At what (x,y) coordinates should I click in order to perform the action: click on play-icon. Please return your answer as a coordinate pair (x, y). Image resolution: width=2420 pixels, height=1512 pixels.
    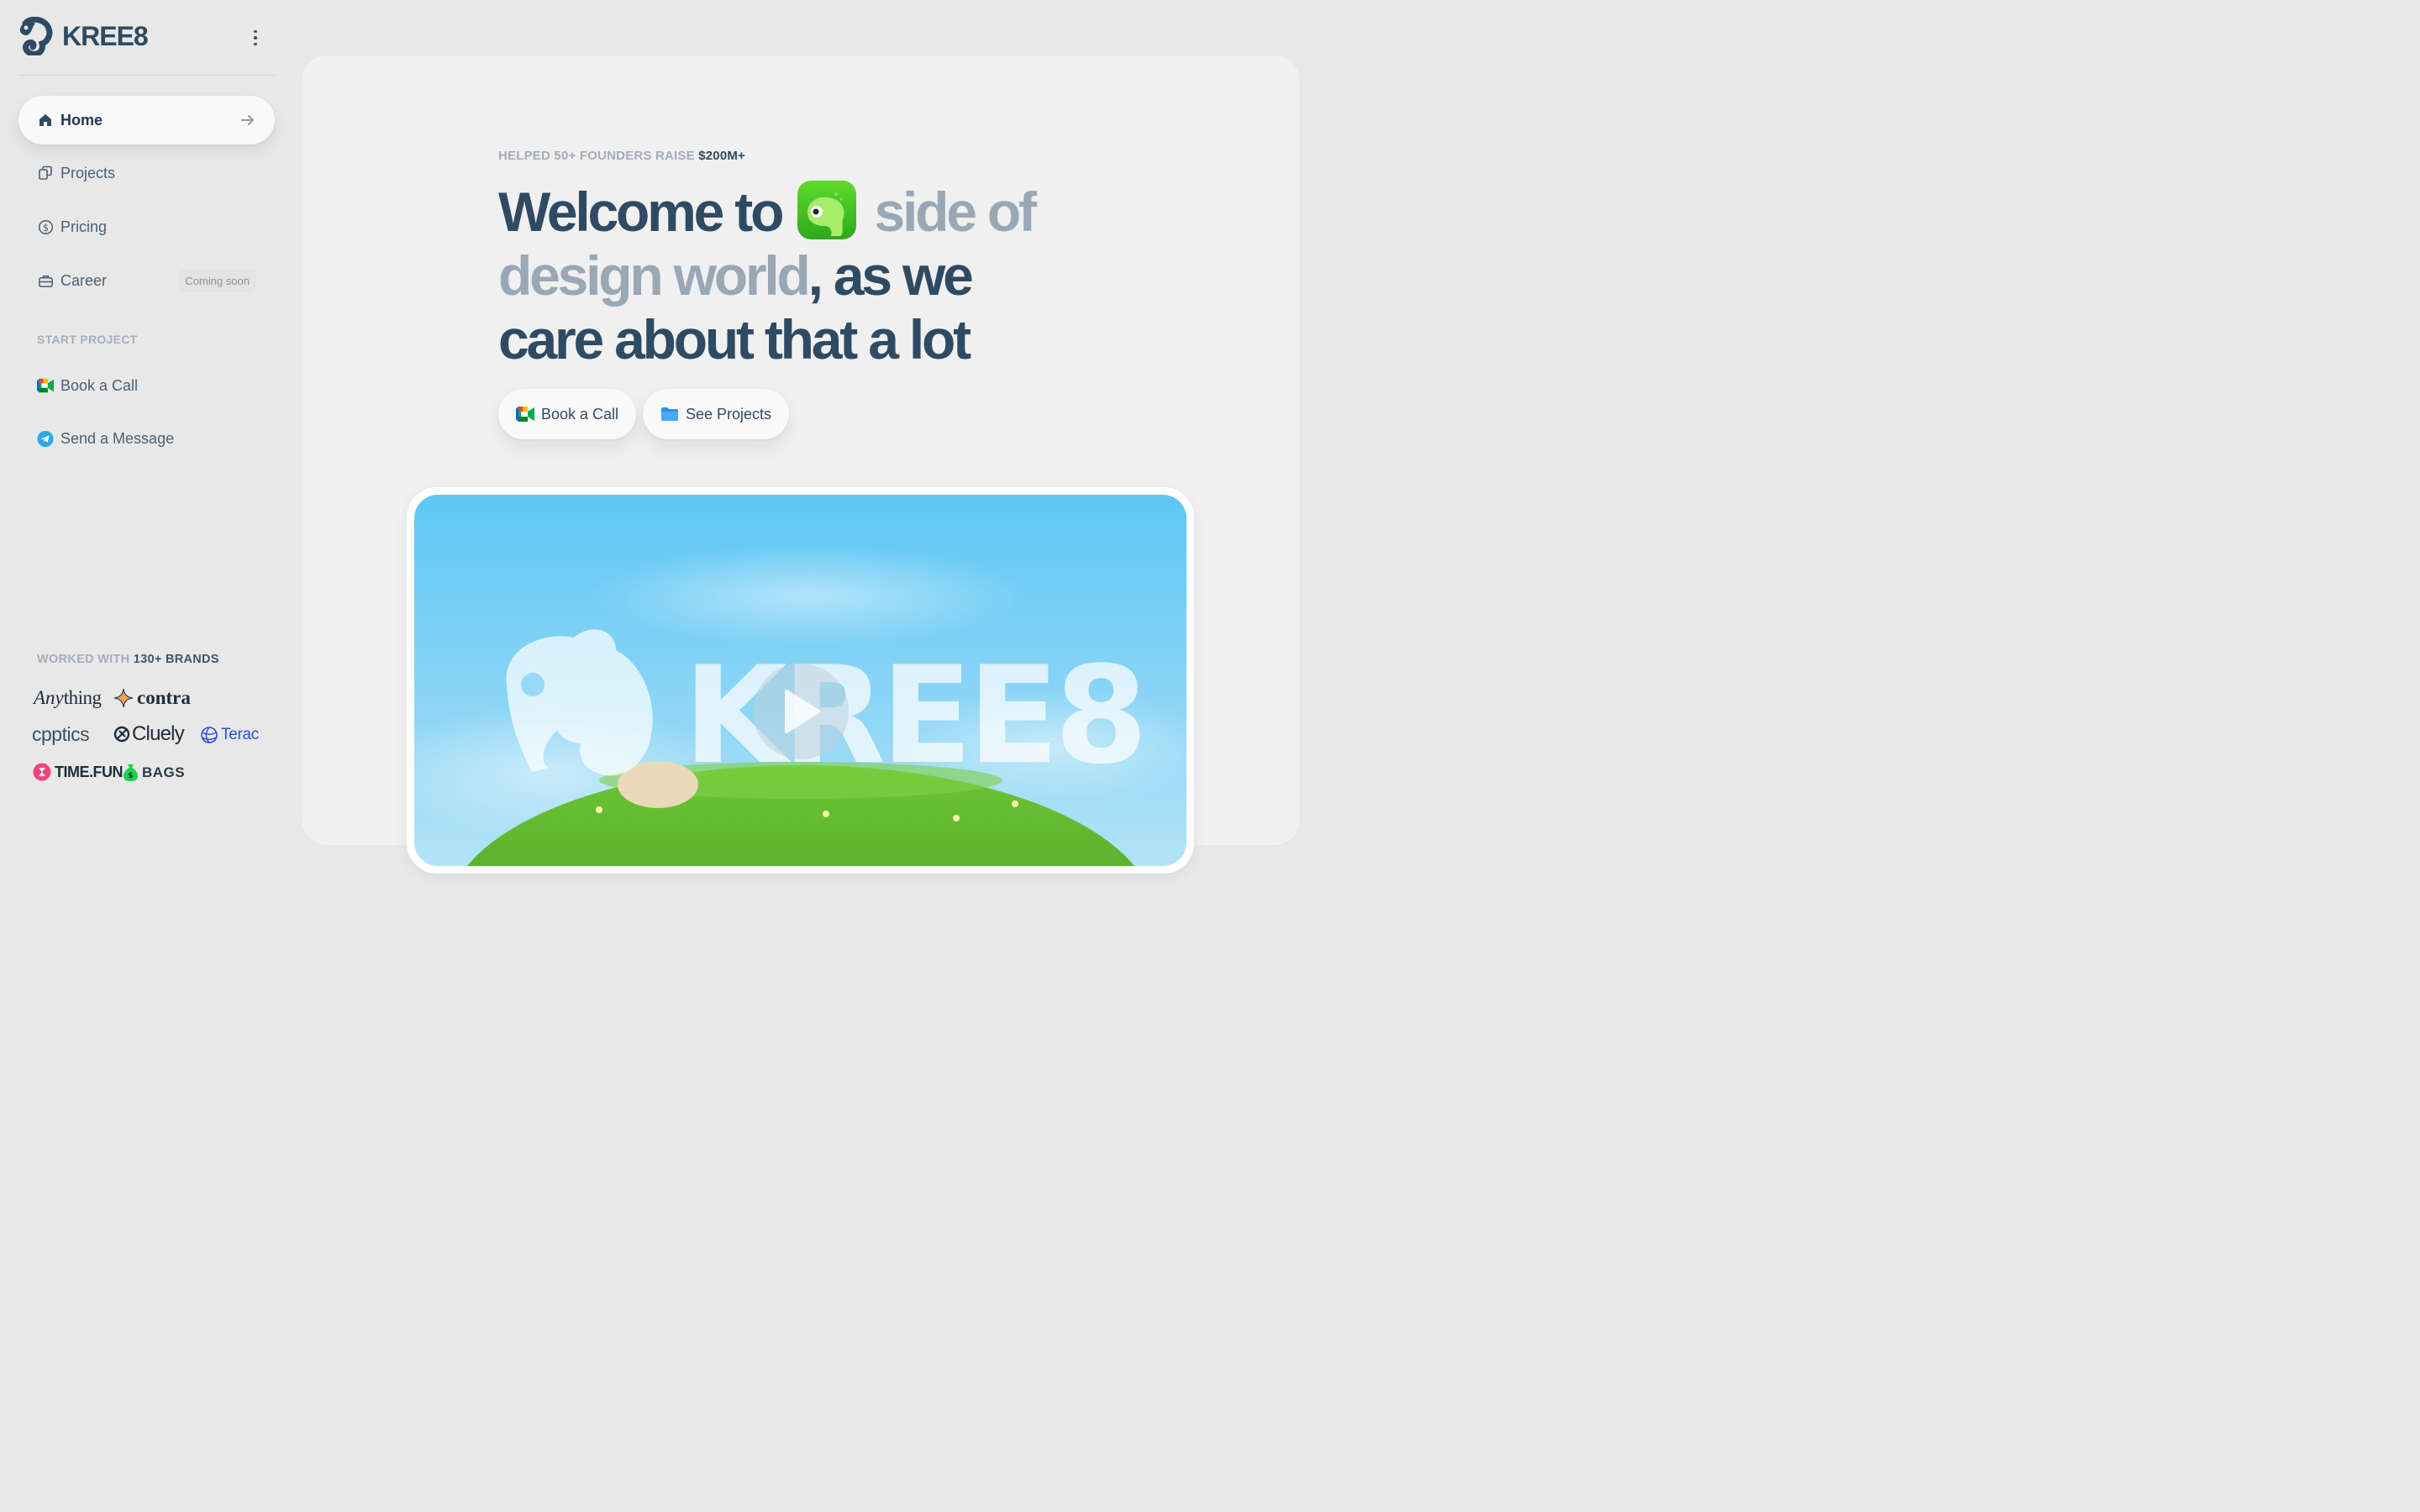
    Looking at the image, I should click on (802, 711).